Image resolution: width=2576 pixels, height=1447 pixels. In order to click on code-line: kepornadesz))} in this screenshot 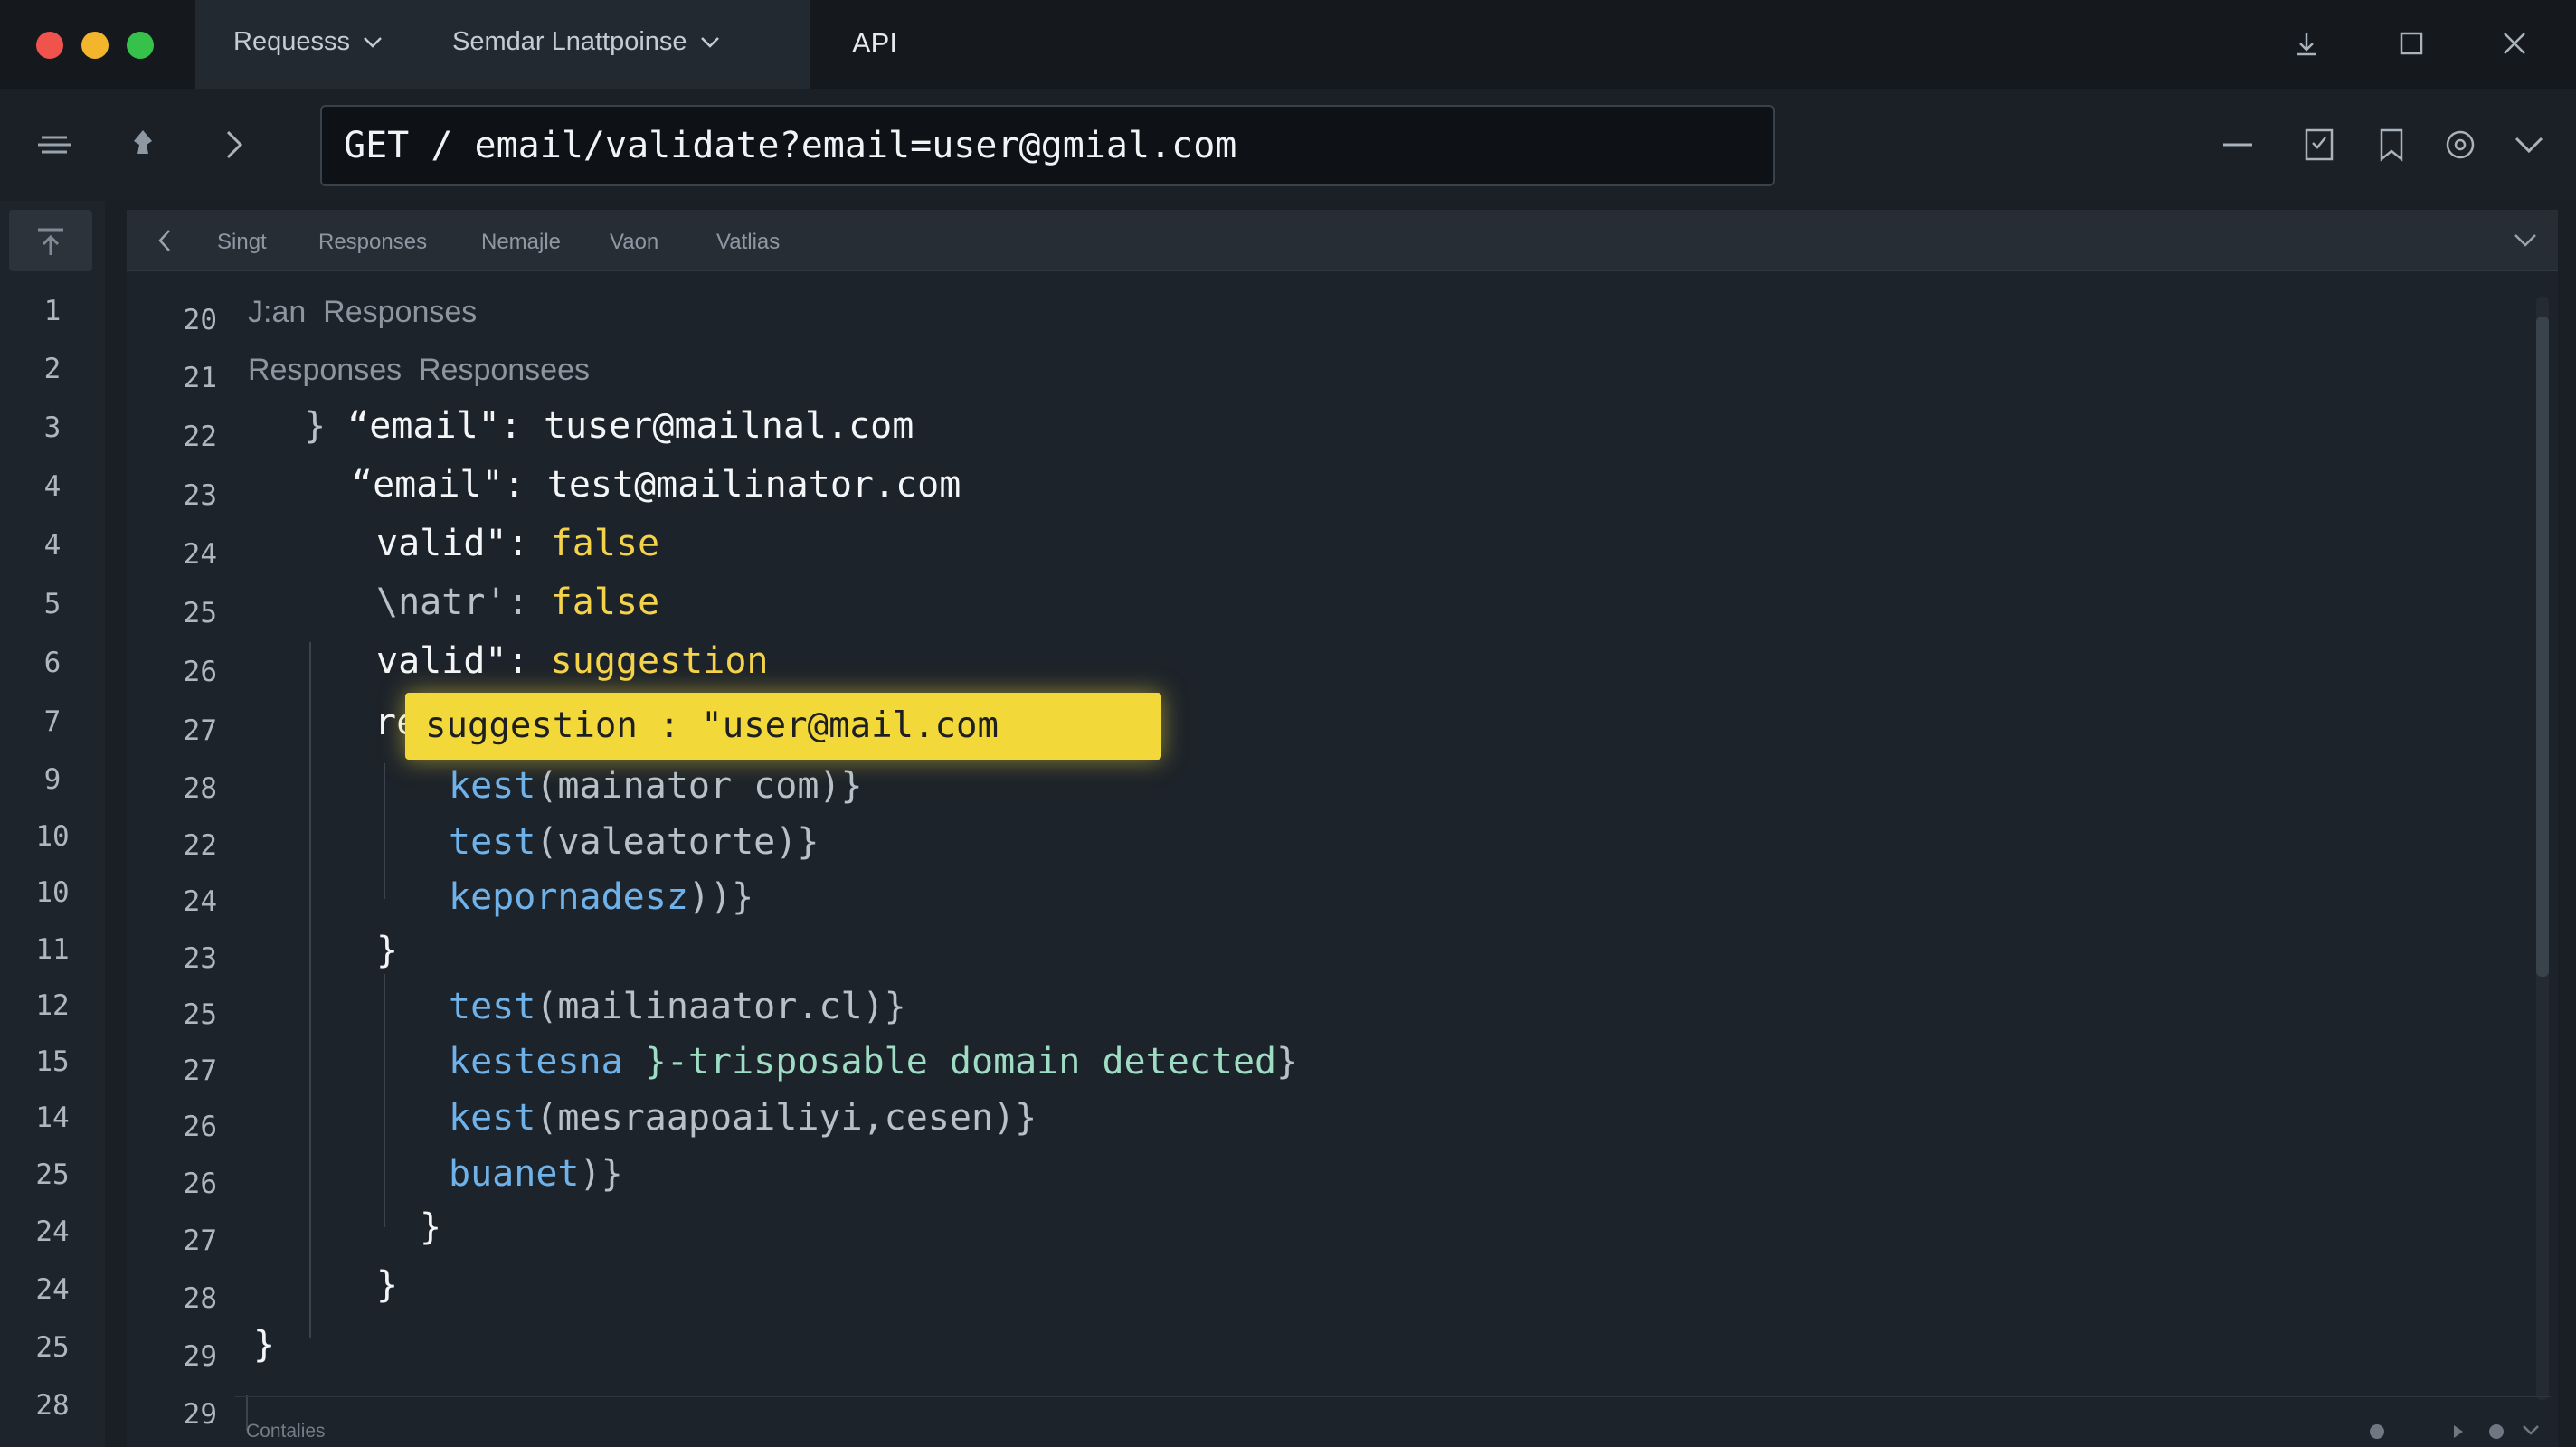, I will do `click(601, 897)`.